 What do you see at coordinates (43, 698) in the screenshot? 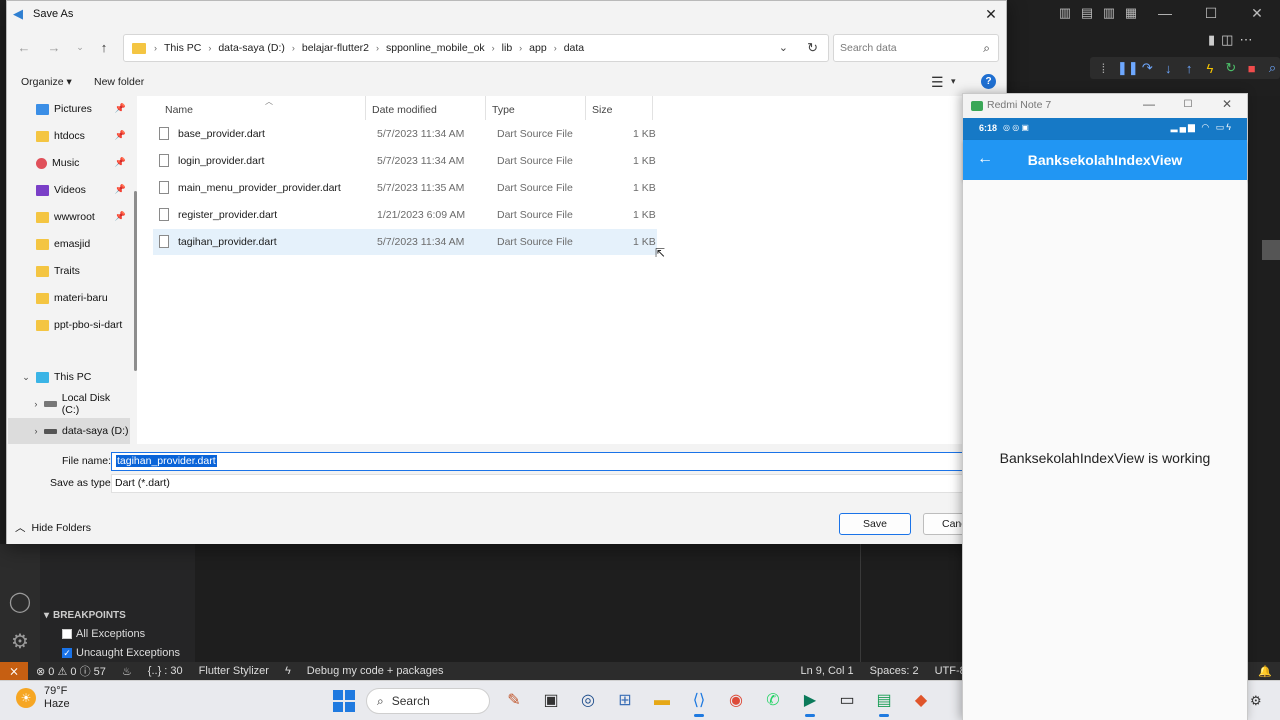
I see `weather-widget: ☀ 79°F Haze` at bounding box center [43, 698].